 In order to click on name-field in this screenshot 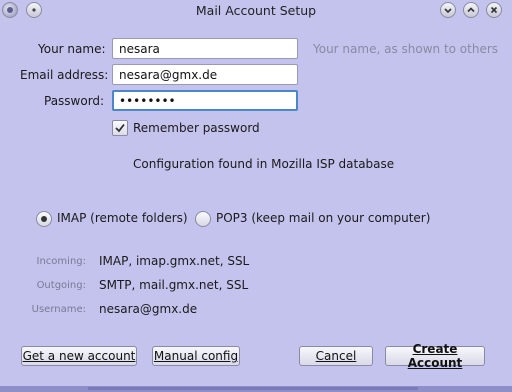, I will do `click(205, 48)`.